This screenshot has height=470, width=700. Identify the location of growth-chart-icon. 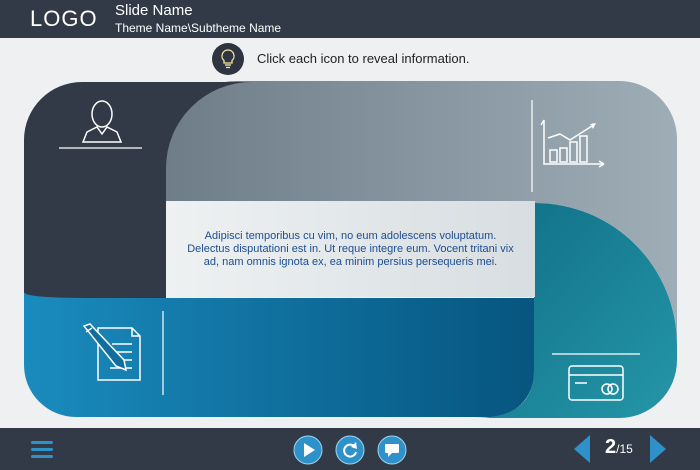
(574, 144).